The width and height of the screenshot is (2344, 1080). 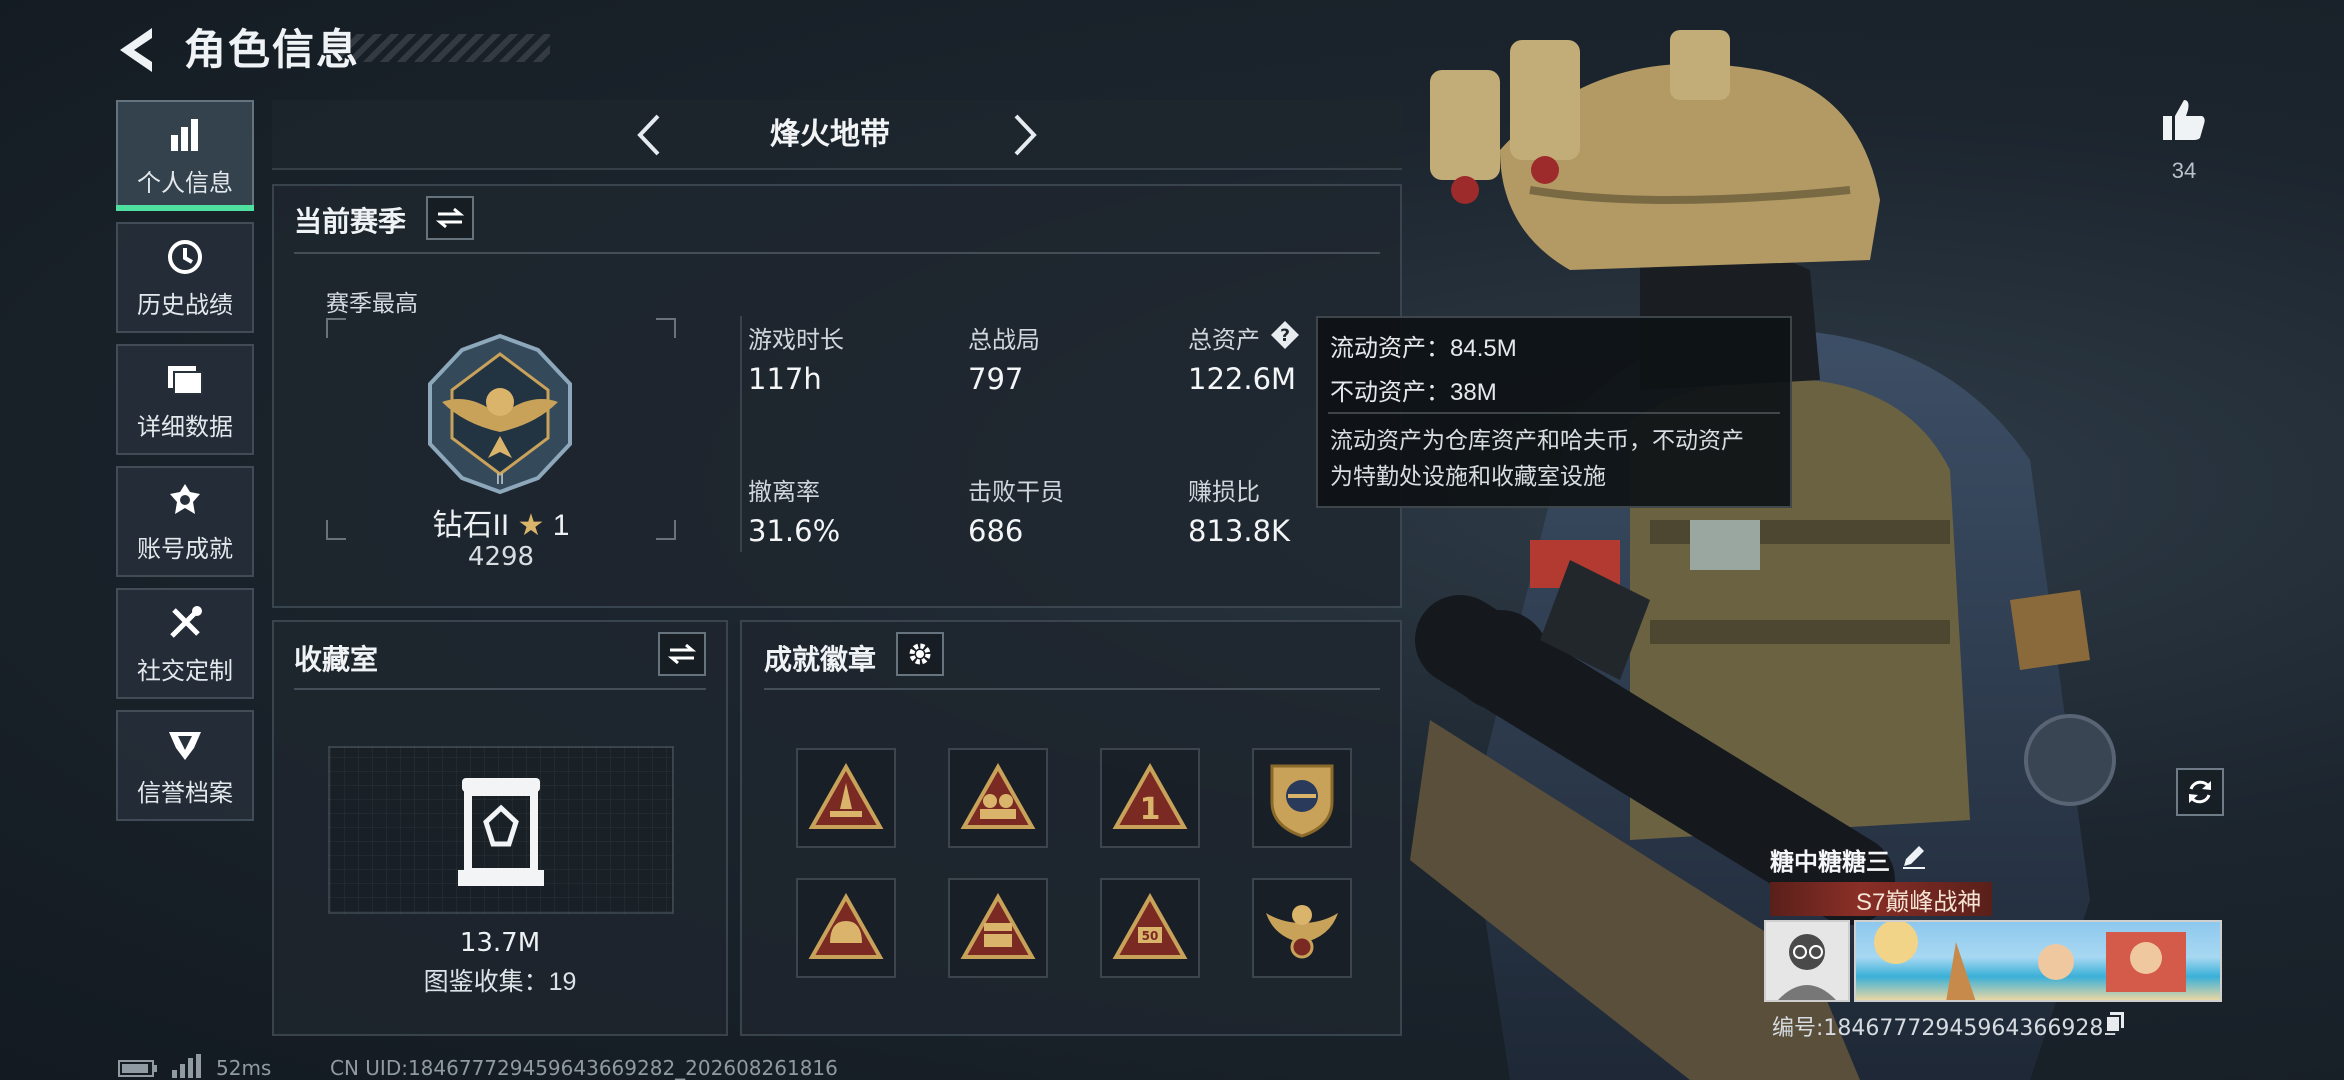 What do you see at coordinates (830, 134) in the screenshot?
I see `mode-name: 烽火地带` at bounding box center [830, 134].